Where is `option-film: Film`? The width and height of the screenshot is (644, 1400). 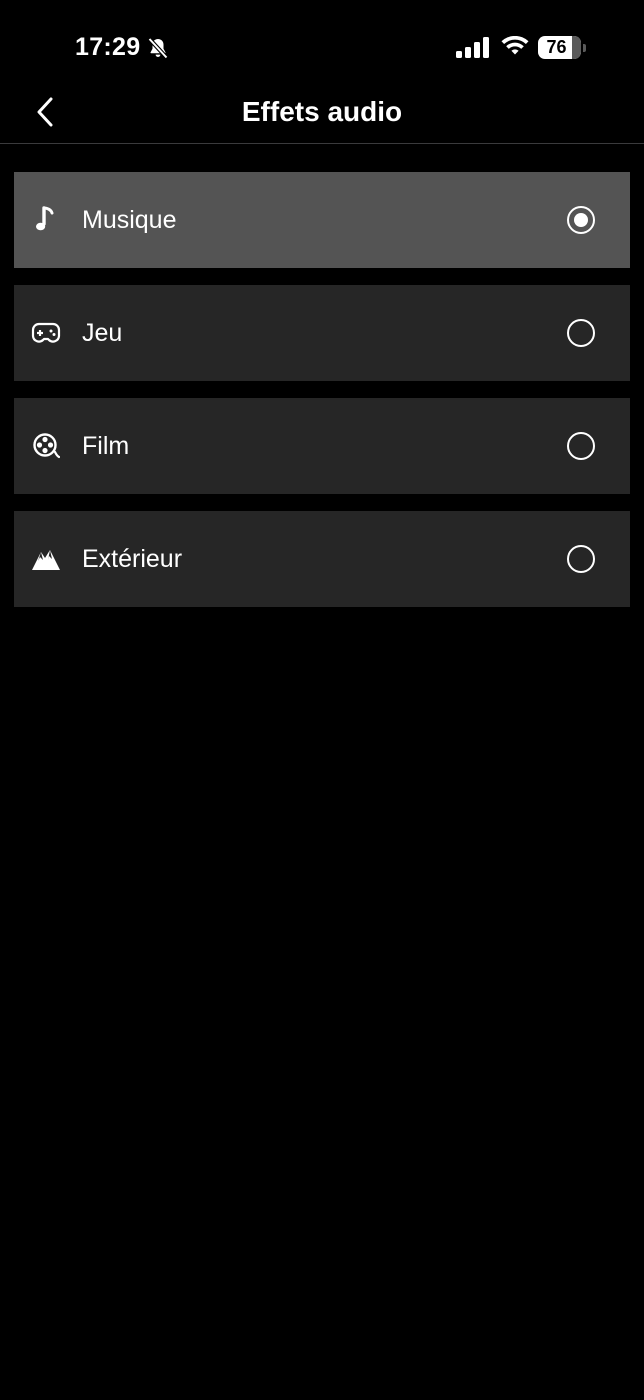 option-film: Film is located at coordinates (322, 446).